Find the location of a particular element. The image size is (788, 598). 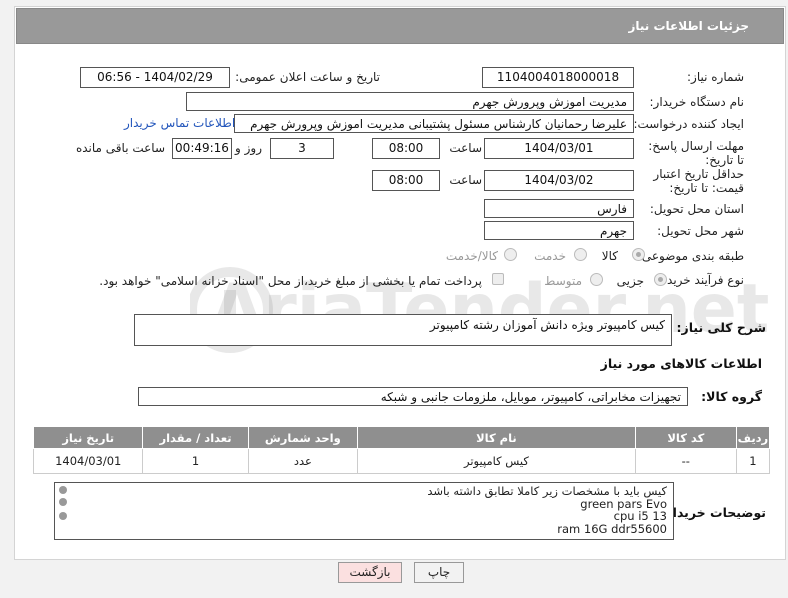

buyer-notes-line: cpu i5 13 is located at coordinates (640, 516).